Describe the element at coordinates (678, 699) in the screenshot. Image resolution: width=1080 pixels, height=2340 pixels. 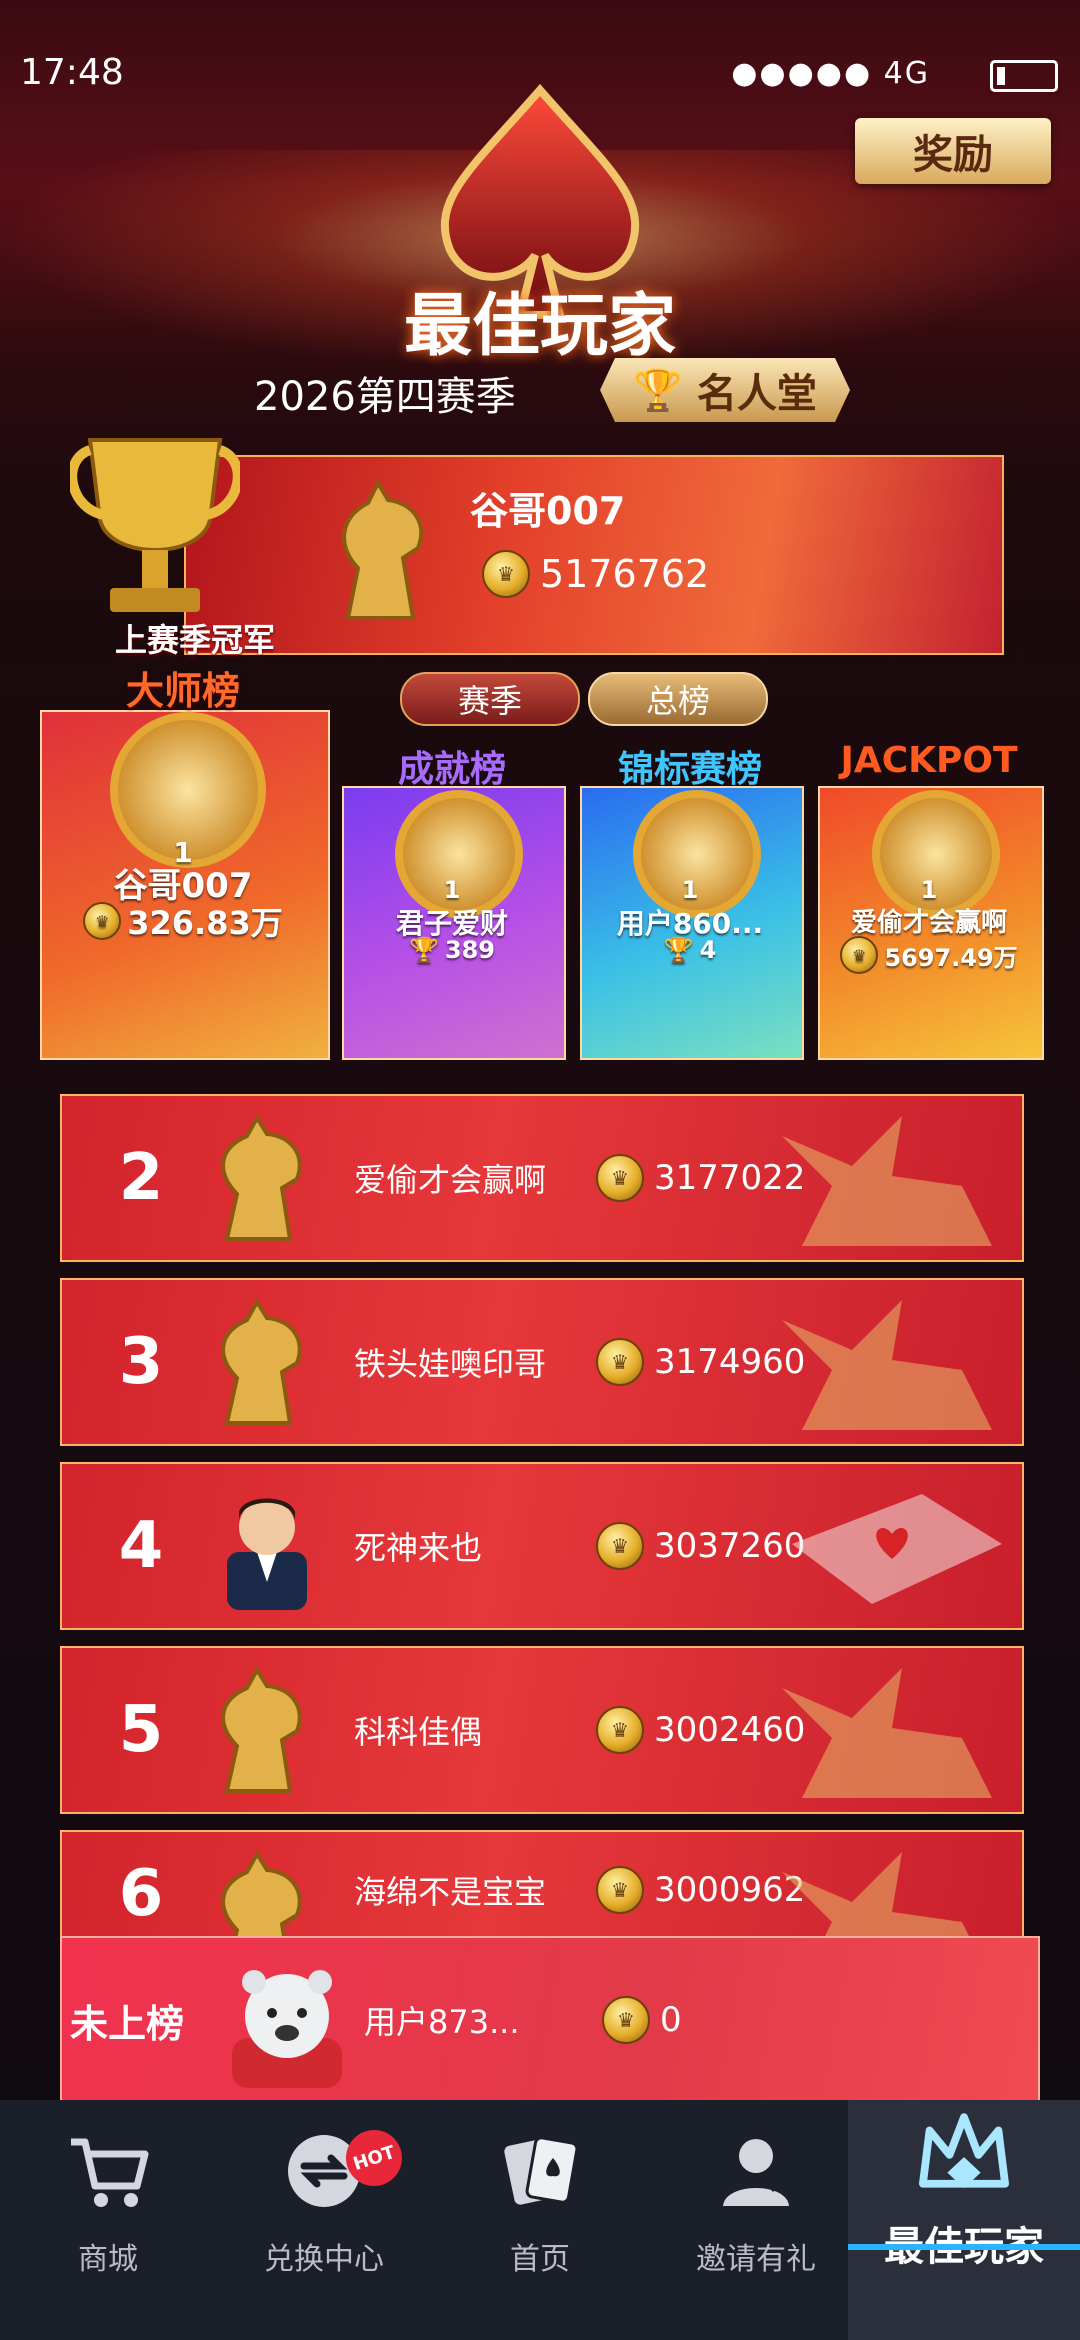
I see `tab-total: 总榜` at that location.